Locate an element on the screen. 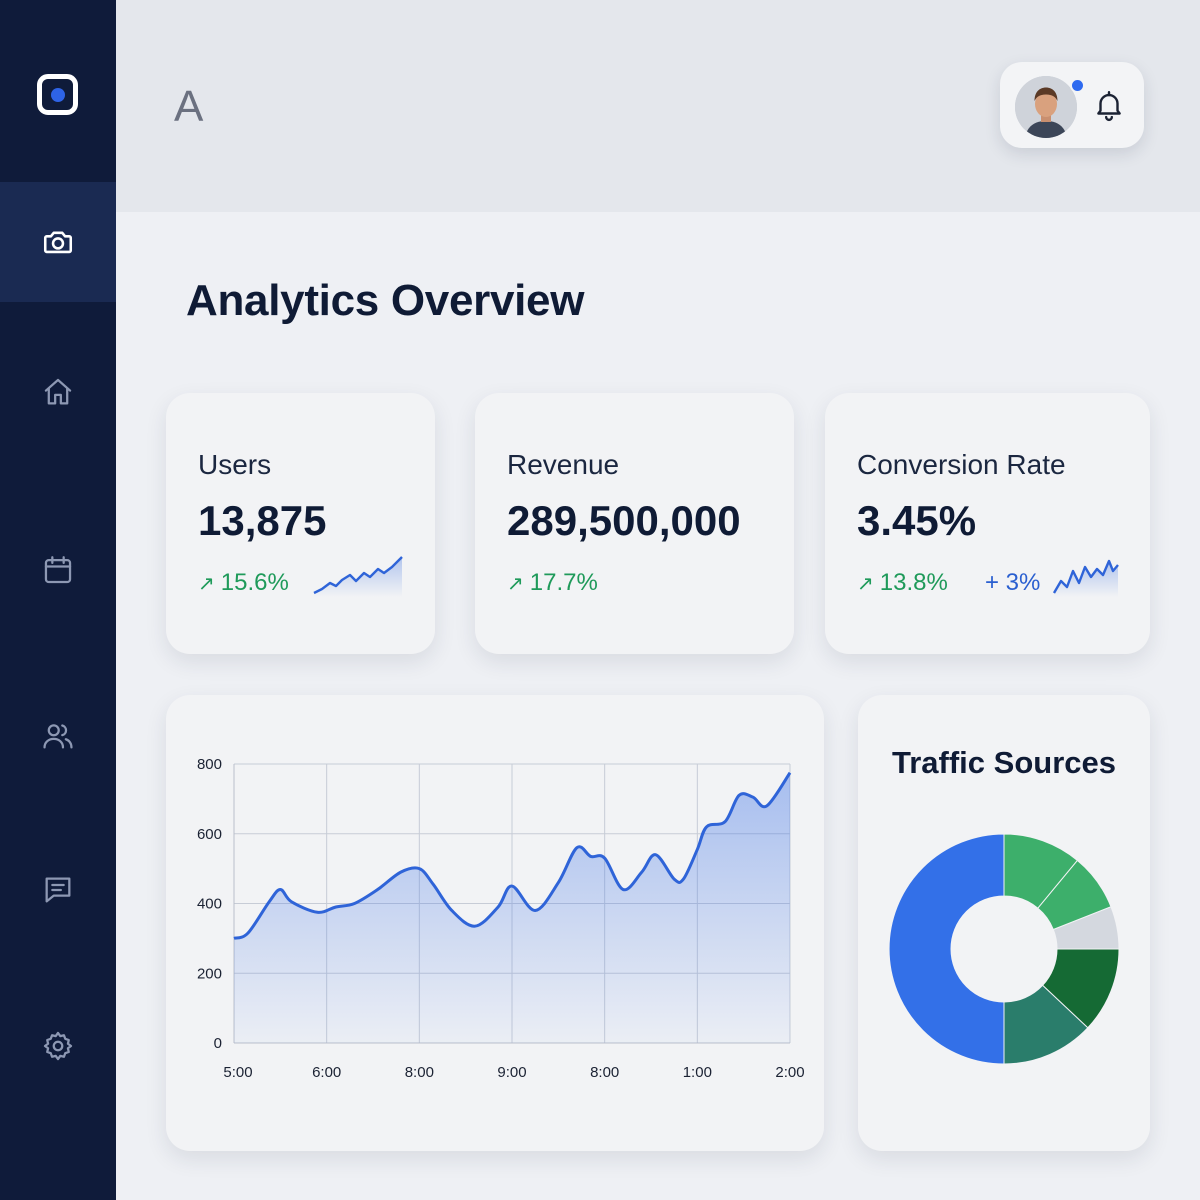 The image size is (1200, 1200). camera-icon is located at coordinates (58, 242).